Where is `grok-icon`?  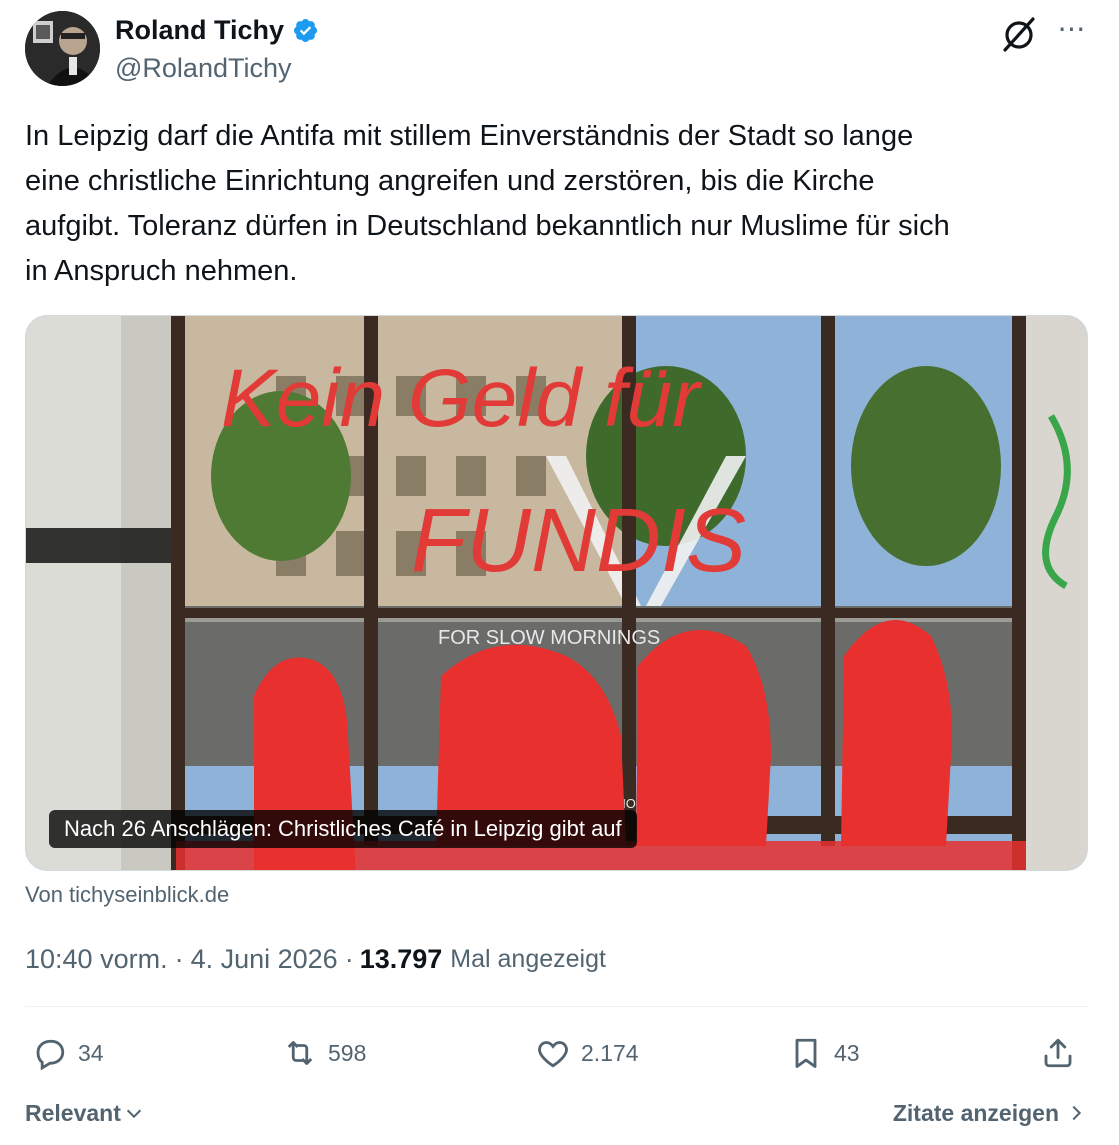 grok-icon is located at coordinates (1019, 34).